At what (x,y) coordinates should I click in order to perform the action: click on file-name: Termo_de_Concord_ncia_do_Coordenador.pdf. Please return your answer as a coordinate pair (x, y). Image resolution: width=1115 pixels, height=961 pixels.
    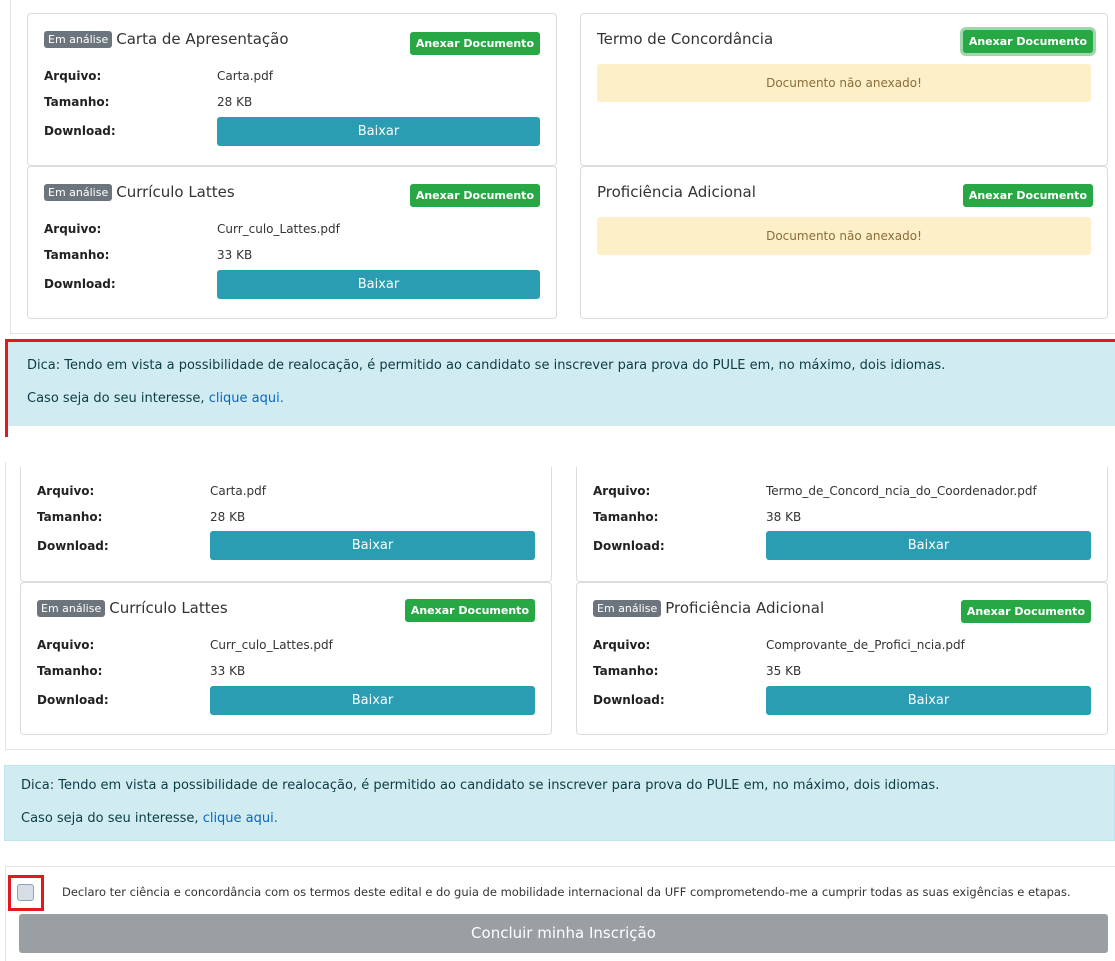
    Looking at the image, I should click on (901, 491).